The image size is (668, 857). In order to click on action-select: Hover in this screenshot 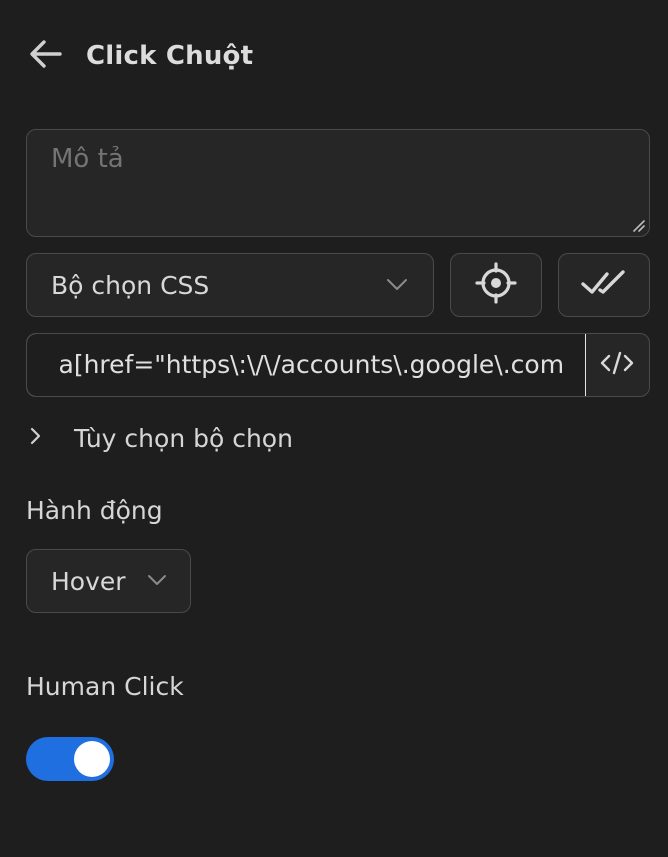, I will do `click(108, 581)`.